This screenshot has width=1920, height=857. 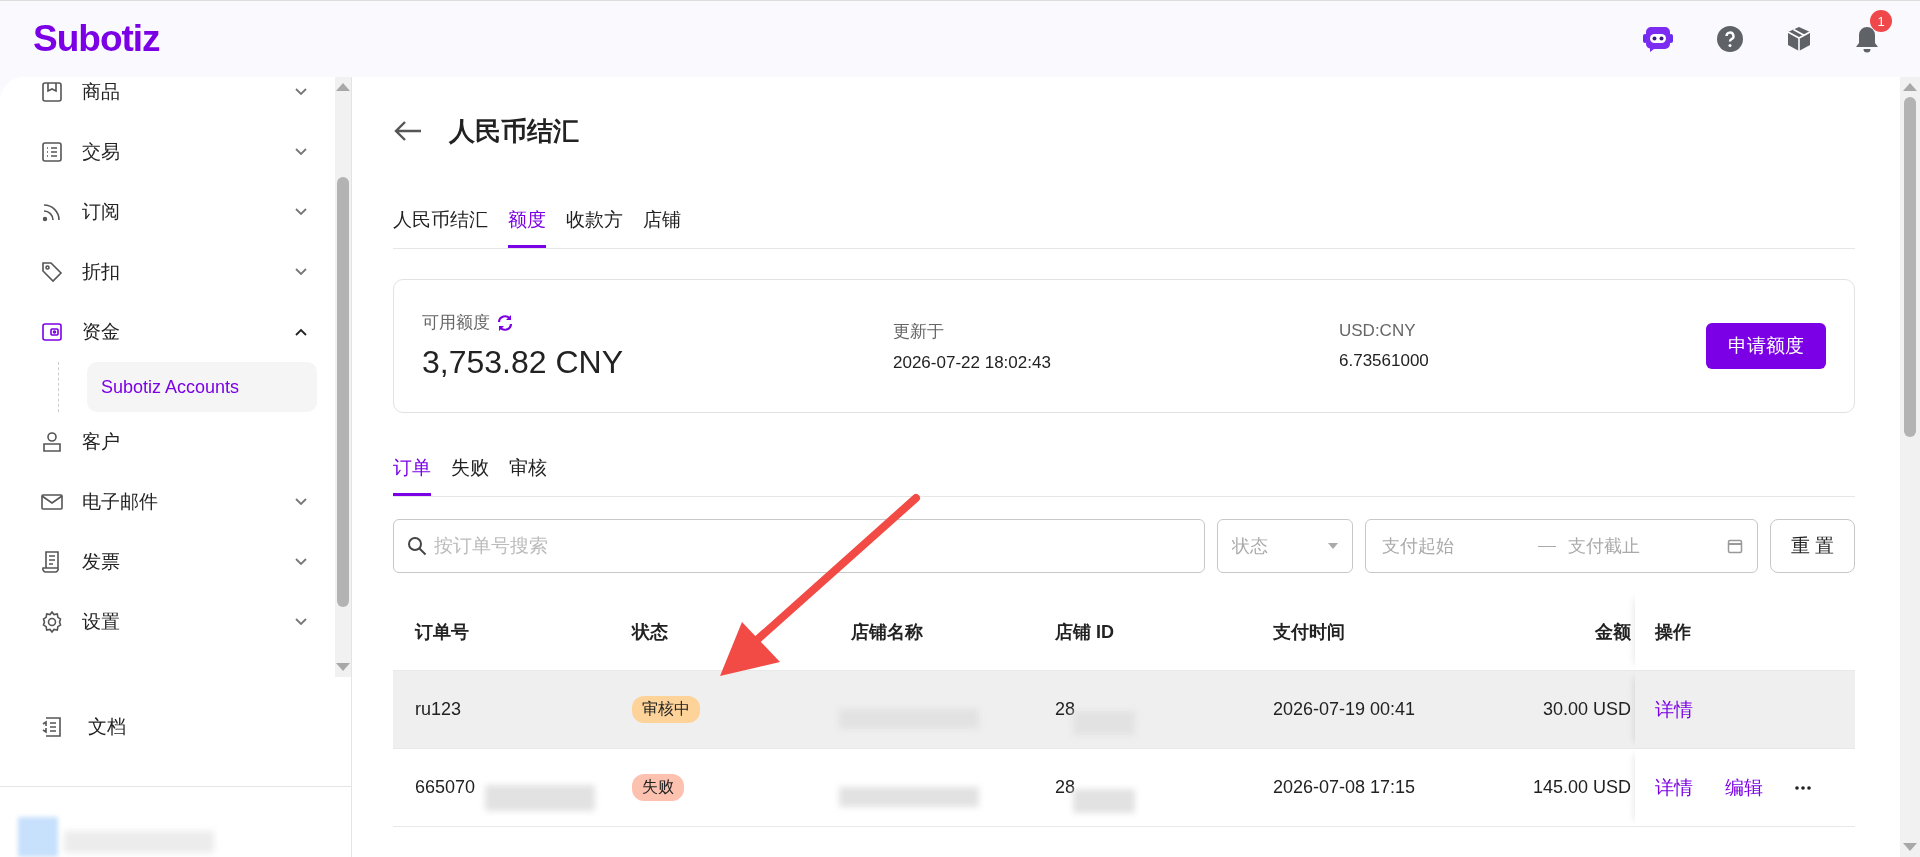 I want to click on table-cell-text: 2026-07-08 17:15, so click(x=1344, y=787).